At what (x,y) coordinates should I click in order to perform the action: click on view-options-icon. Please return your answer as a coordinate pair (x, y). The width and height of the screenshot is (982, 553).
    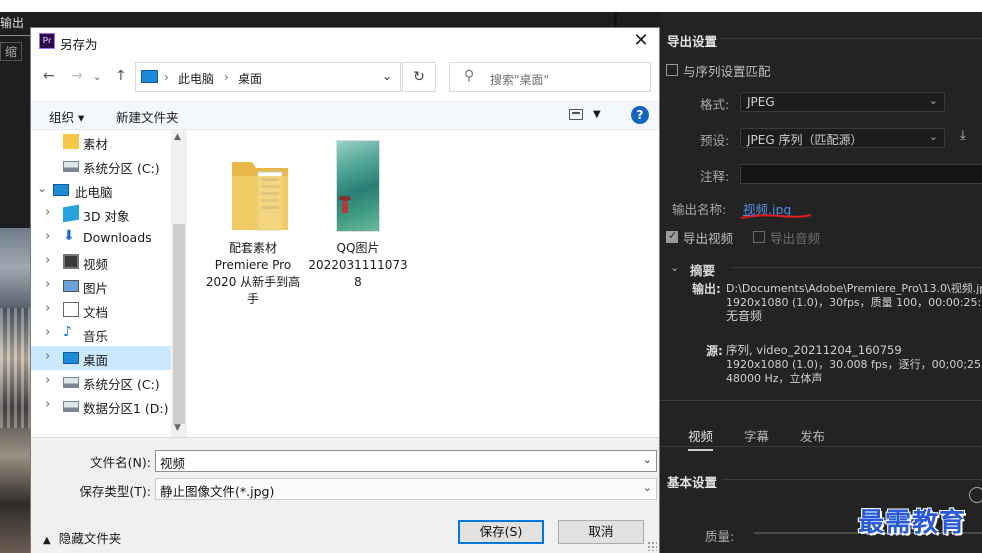
    Looking at the image, I should click on (576, 114).